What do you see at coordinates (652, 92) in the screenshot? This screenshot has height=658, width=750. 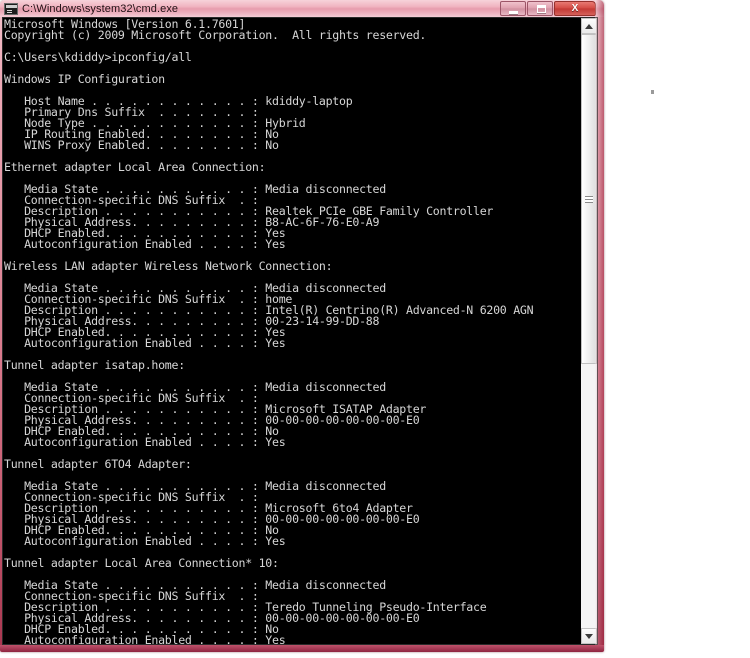 I see `desktop-speck` at bounding box center [652, 92].